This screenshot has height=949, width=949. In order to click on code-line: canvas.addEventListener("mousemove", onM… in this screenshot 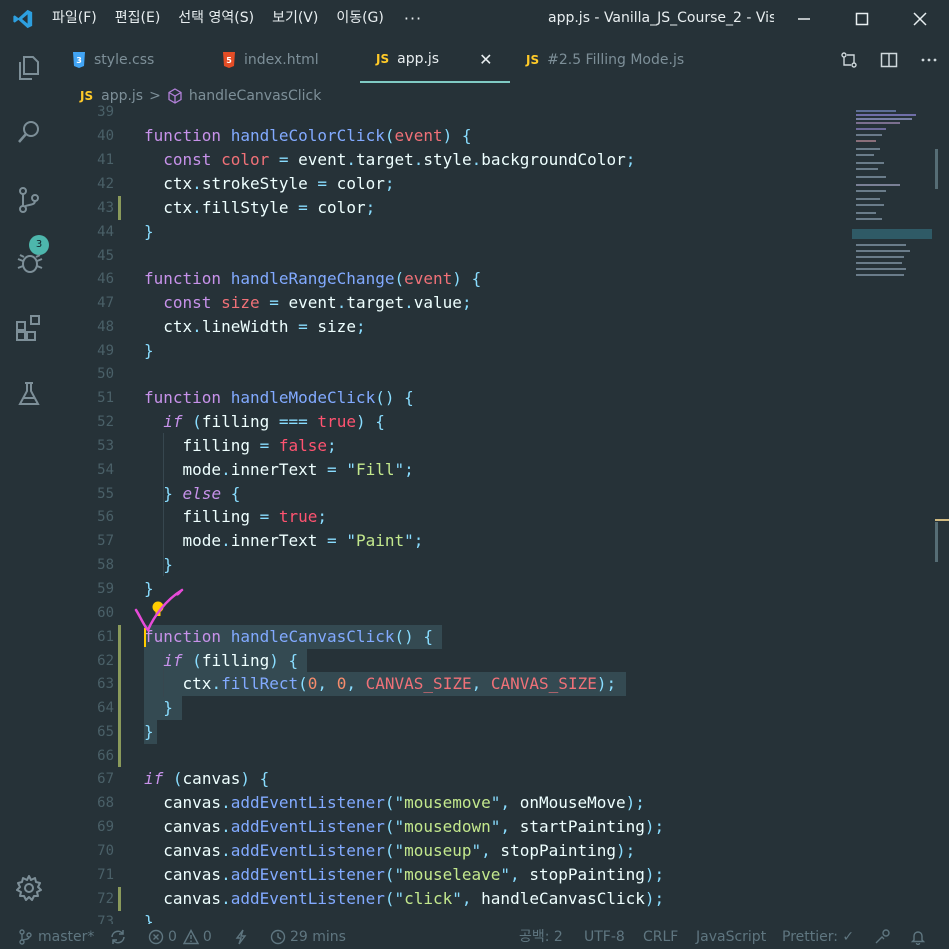, I will do `click(394, 802)`.